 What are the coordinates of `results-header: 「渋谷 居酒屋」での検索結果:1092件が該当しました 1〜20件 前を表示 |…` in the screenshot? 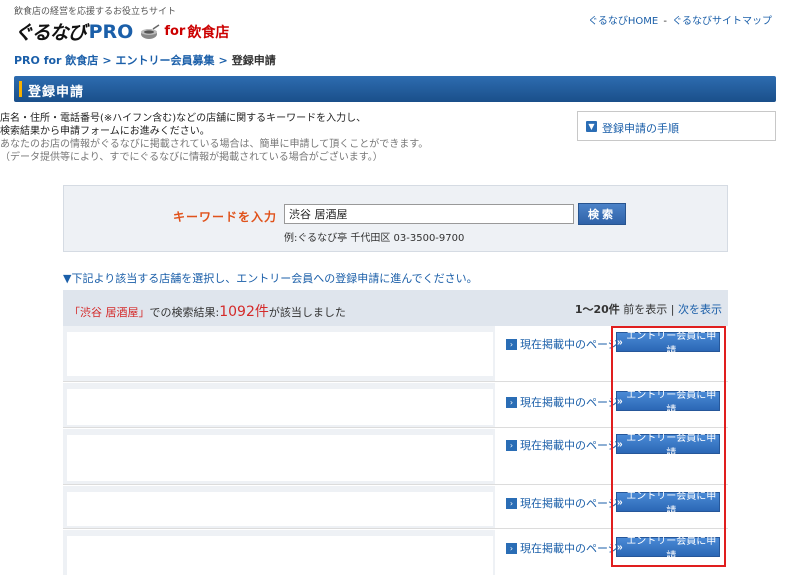 It's located at (395, 308).